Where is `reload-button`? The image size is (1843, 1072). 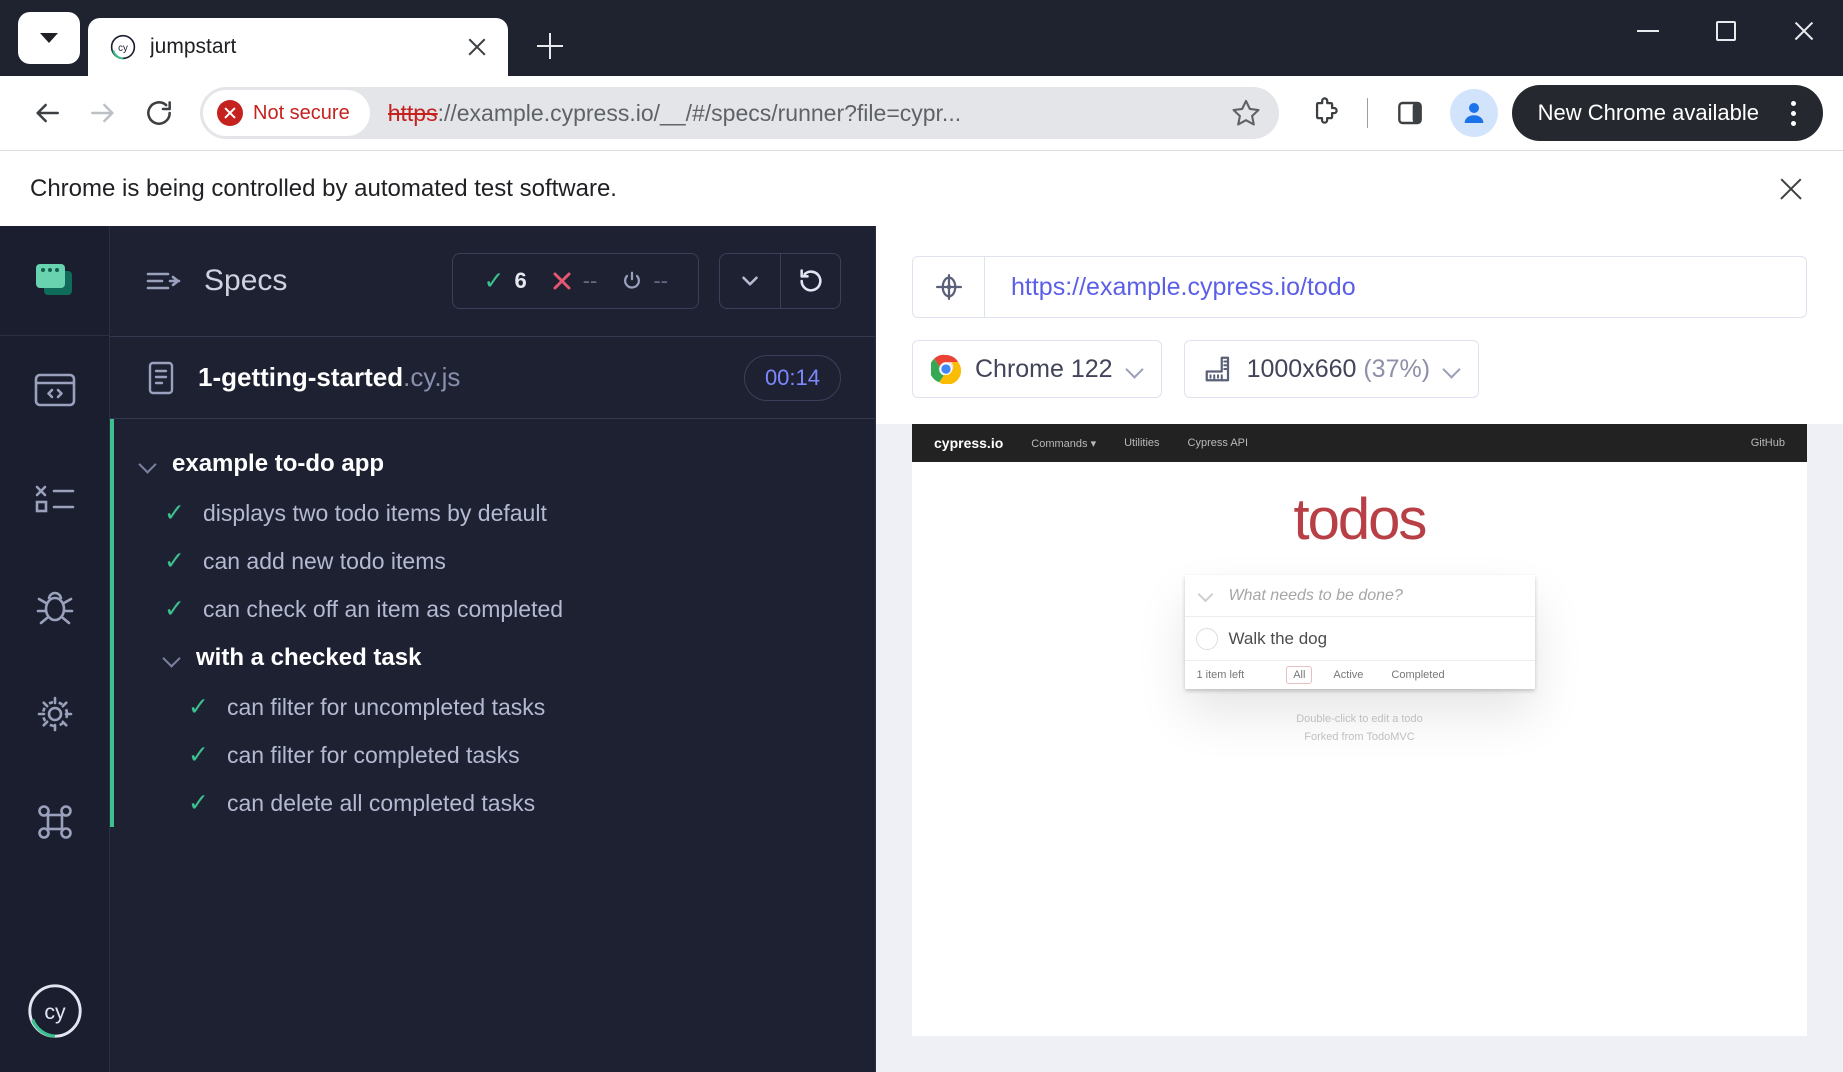 reload-button is located at coordinates (159, 113).